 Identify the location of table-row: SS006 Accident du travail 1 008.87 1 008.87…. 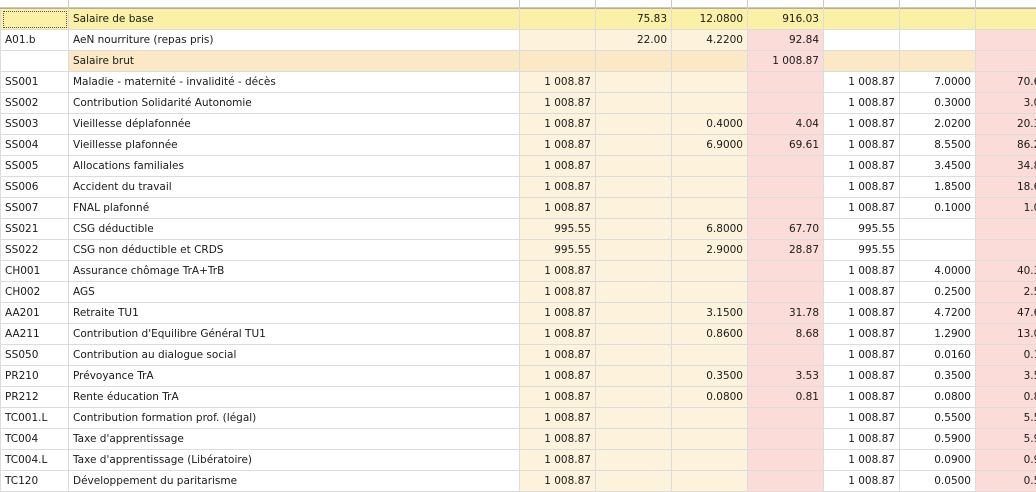
(518, 187).